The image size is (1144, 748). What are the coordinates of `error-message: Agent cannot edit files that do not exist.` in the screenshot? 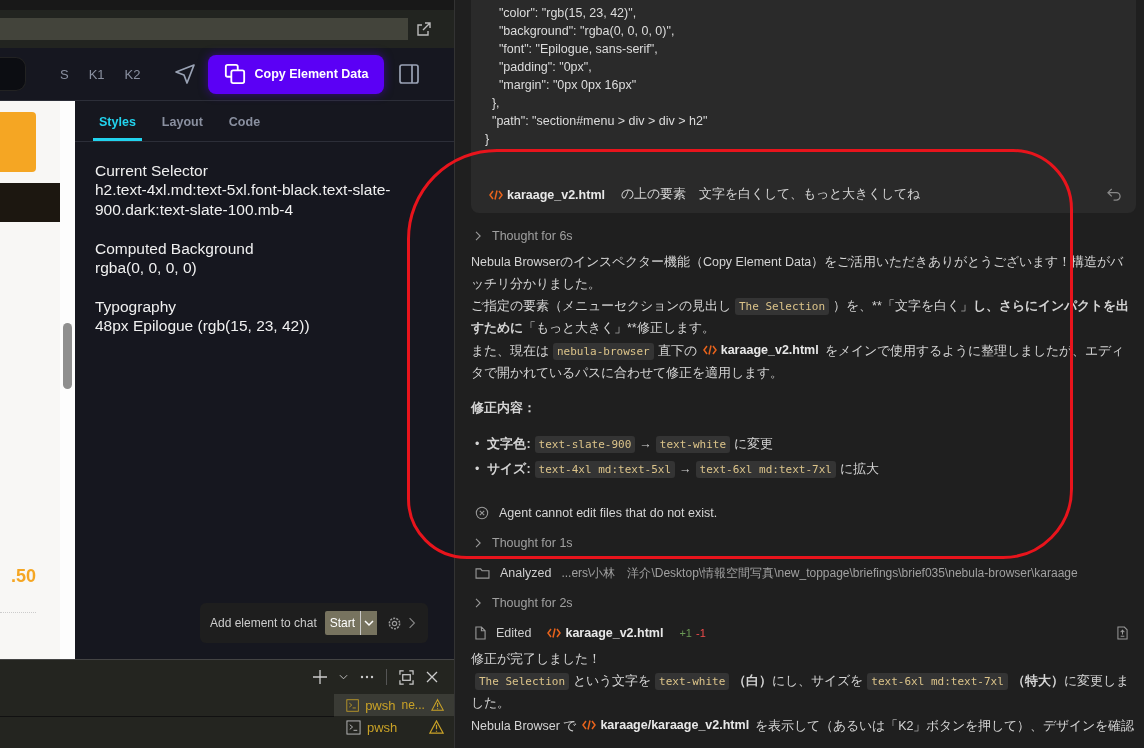 It's located at (608, 513).